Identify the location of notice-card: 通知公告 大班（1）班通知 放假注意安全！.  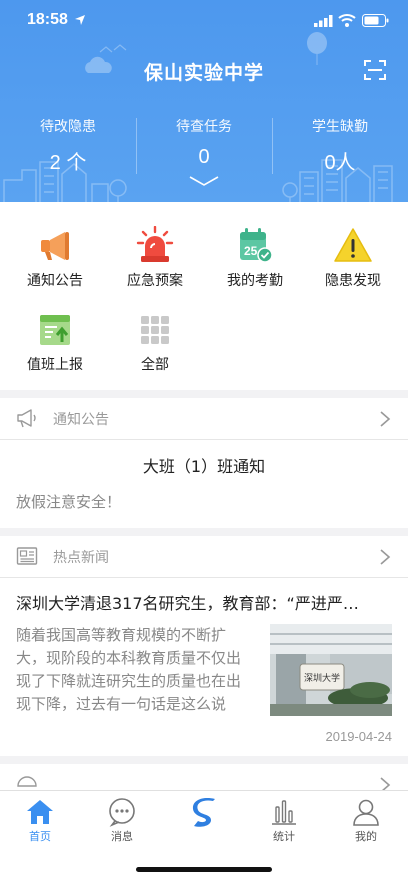
(204, 463).